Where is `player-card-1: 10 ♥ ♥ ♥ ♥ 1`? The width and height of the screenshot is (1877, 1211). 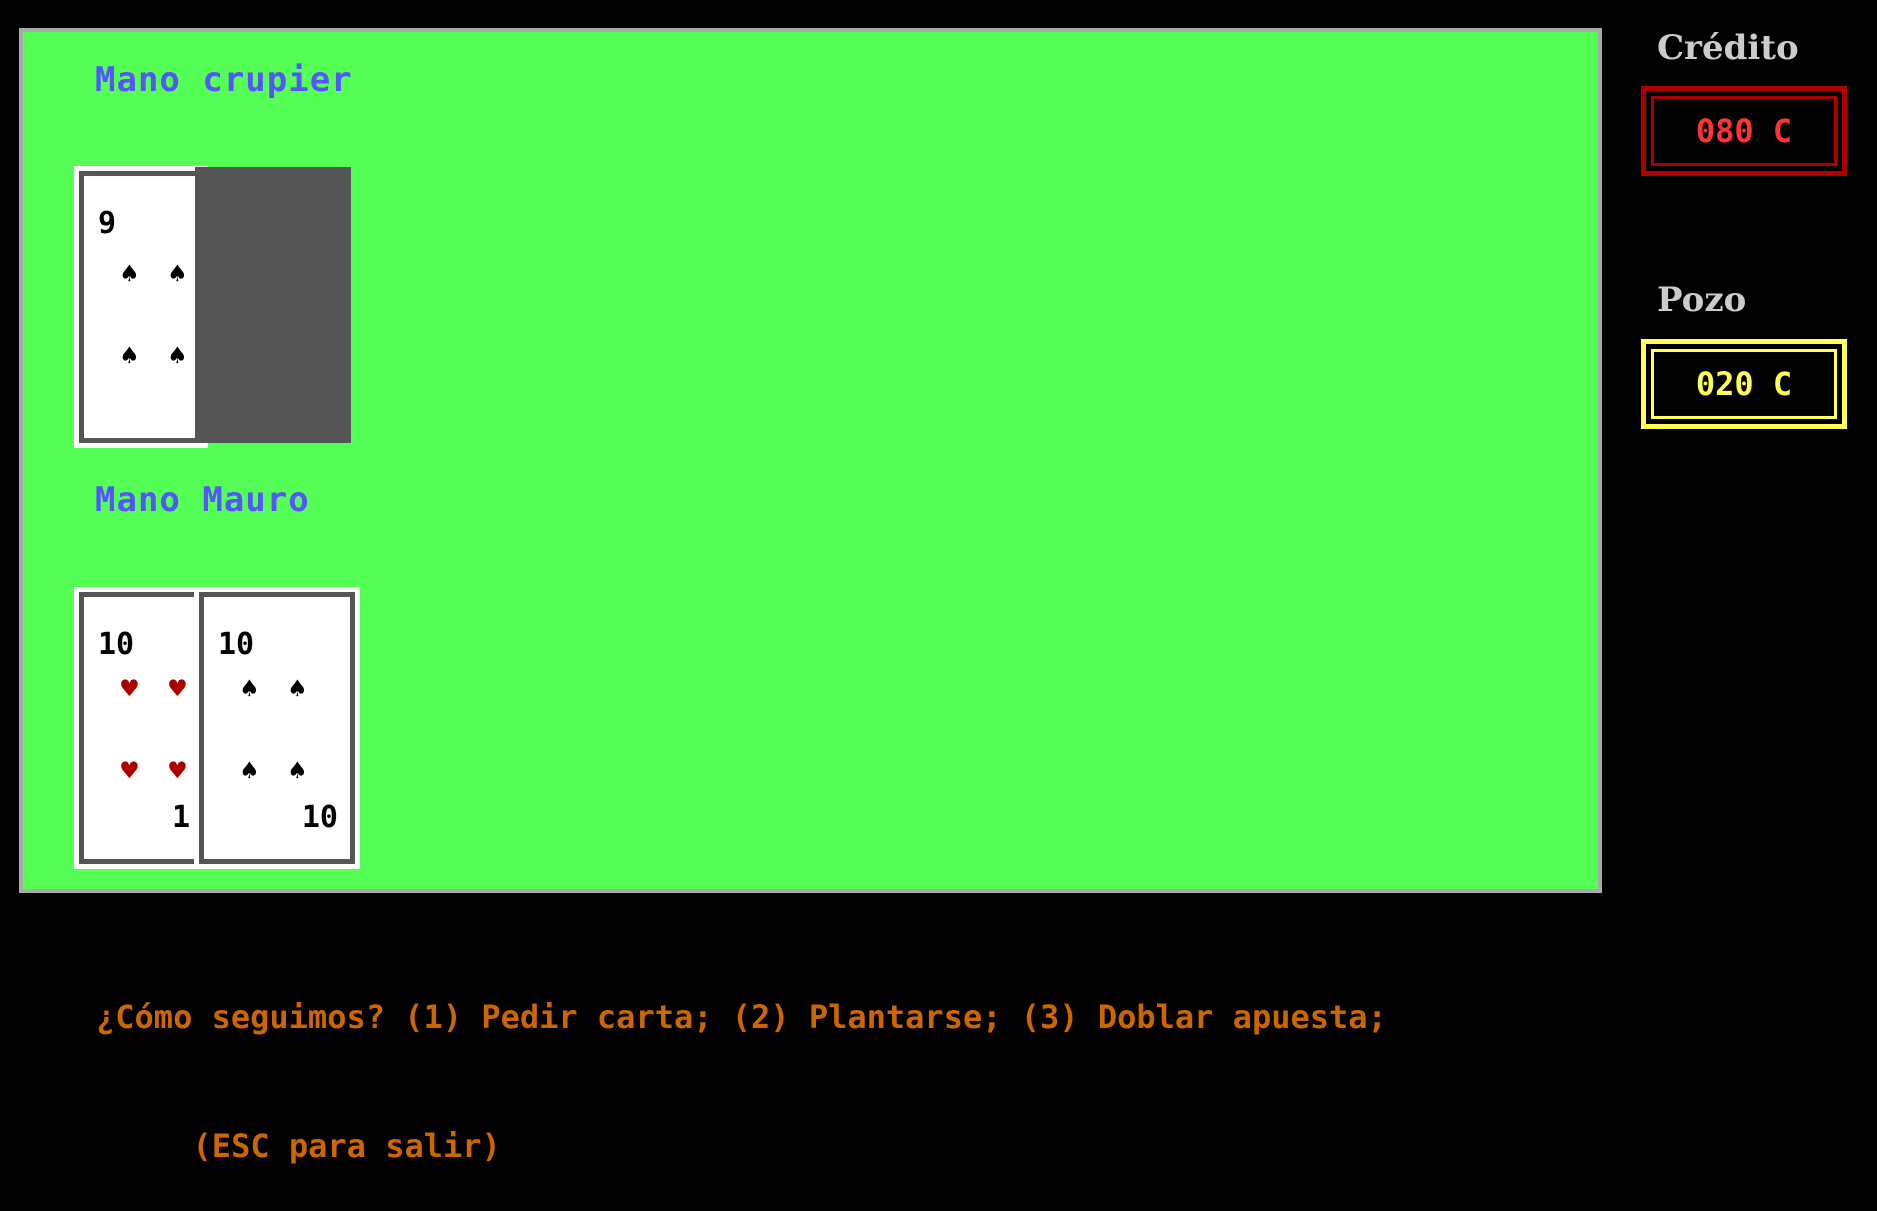
player-card-1: 10 ♥ ♥ ♥ ♥ 1 is located at coordinates (141, 728).